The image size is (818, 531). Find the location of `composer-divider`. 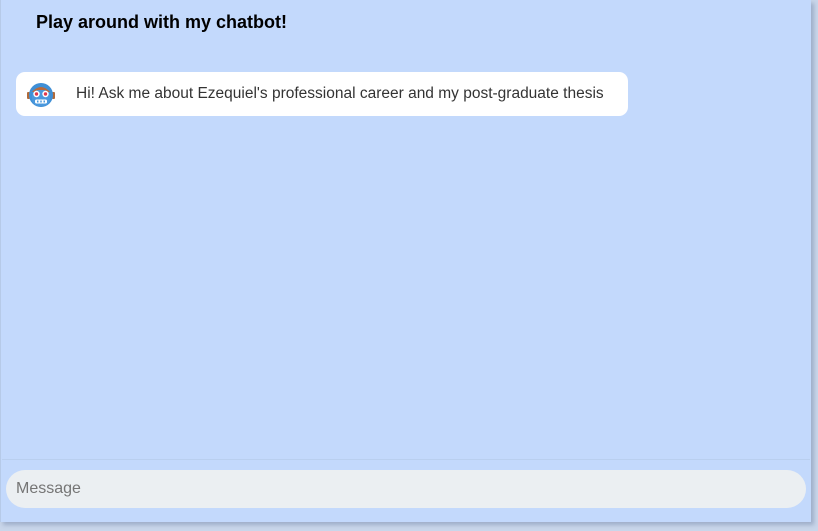

composer-divider is located at coordinates (406, 459).